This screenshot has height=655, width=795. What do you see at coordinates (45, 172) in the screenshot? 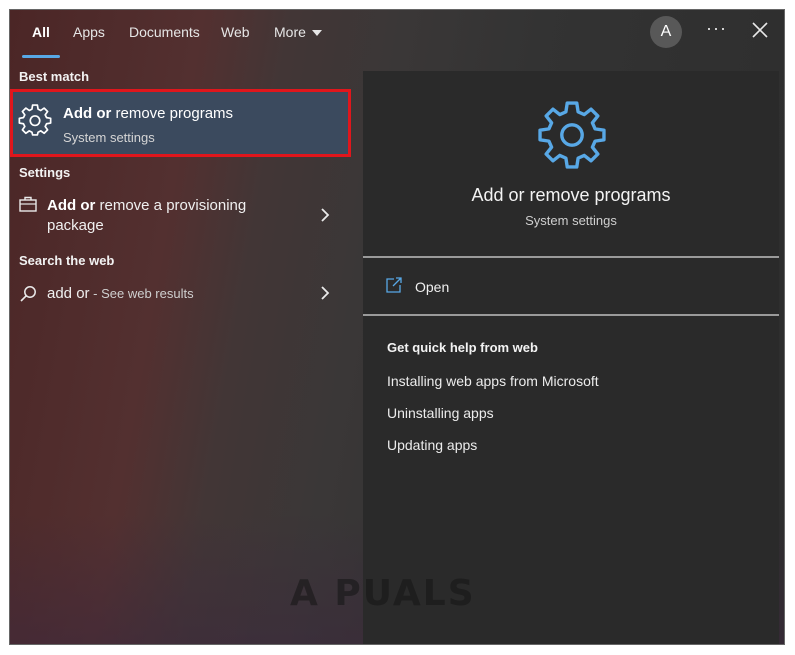
I see `settings-heading: Settings` at bounding box center [45, 172].